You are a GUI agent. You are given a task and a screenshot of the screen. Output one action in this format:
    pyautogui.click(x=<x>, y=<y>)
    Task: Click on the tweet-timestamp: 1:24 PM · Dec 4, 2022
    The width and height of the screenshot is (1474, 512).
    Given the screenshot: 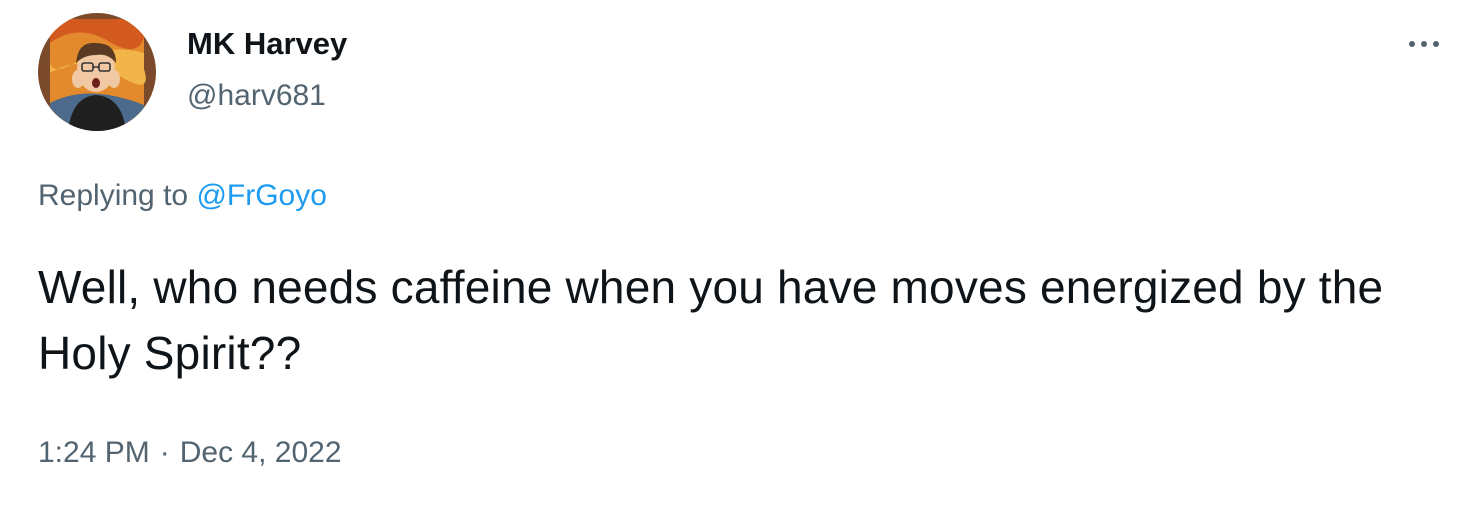 What is the action you would take?
    pyautogui.click(x=190, y=453)
    